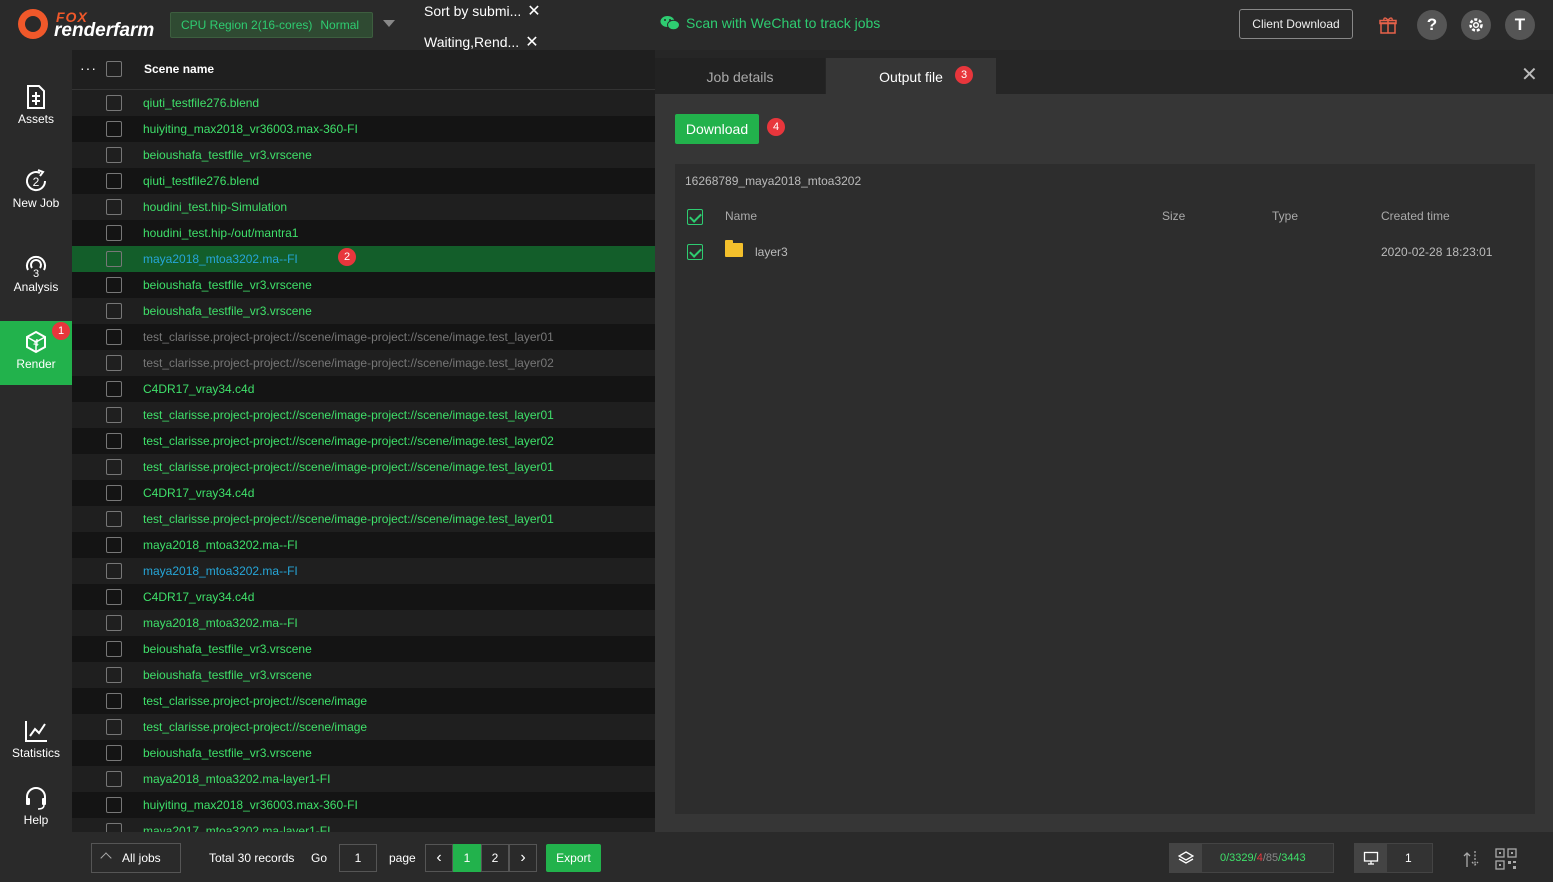 Image resolution: width=1553 pixels, height=882 pixels. Describe the element at coordinates (363, 181) in the screenshot. I see `table-row: qiuti_testfile276.blend` at that location.